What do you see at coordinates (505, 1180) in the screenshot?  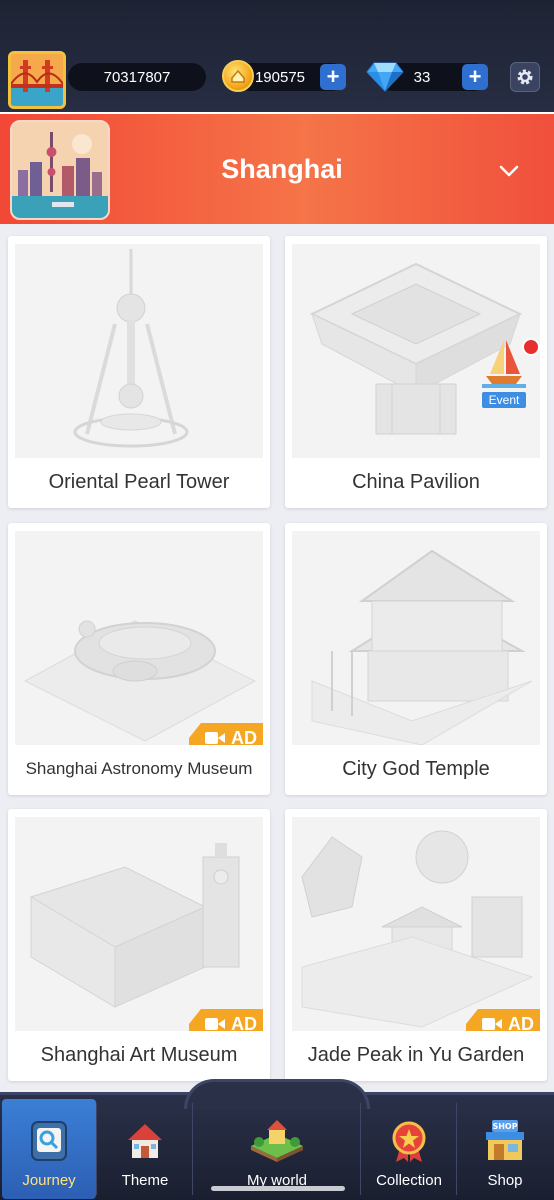 I see `nav-label: Shop` at bounding box center [505, 1180].